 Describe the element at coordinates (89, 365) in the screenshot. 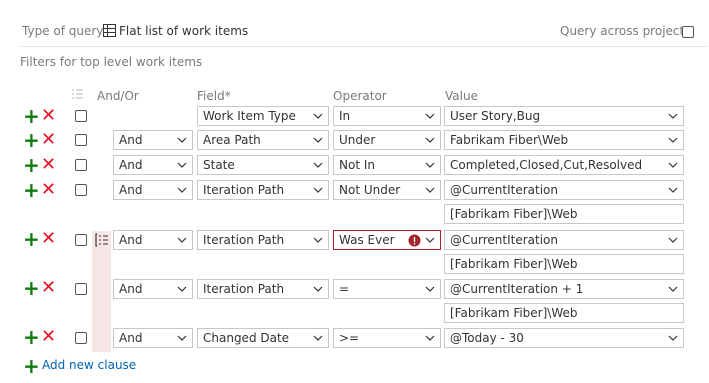

I see `add-new-clause-link: Add new clause` at that location.